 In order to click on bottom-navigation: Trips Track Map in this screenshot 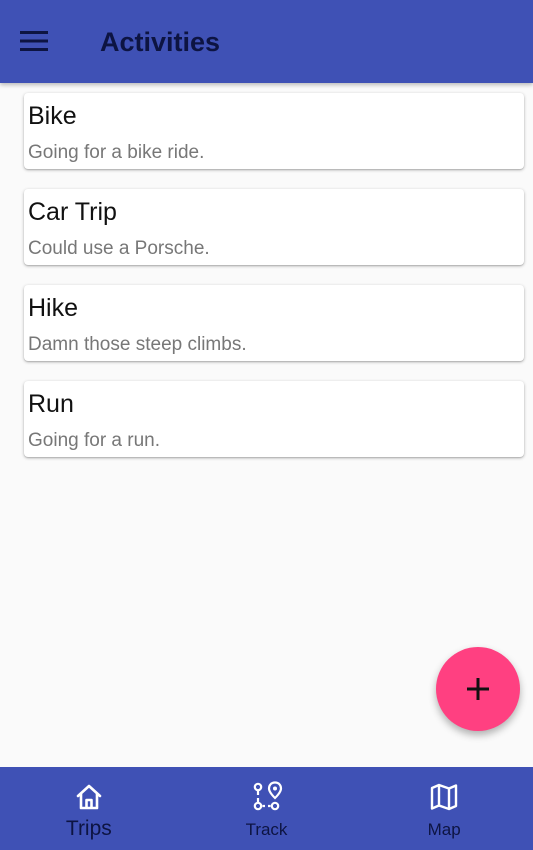, I will do `click(266, 808)`.